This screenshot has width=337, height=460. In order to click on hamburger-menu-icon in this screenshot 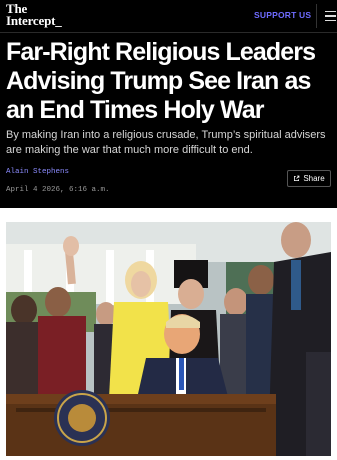, I will do `click(330, 17)`.